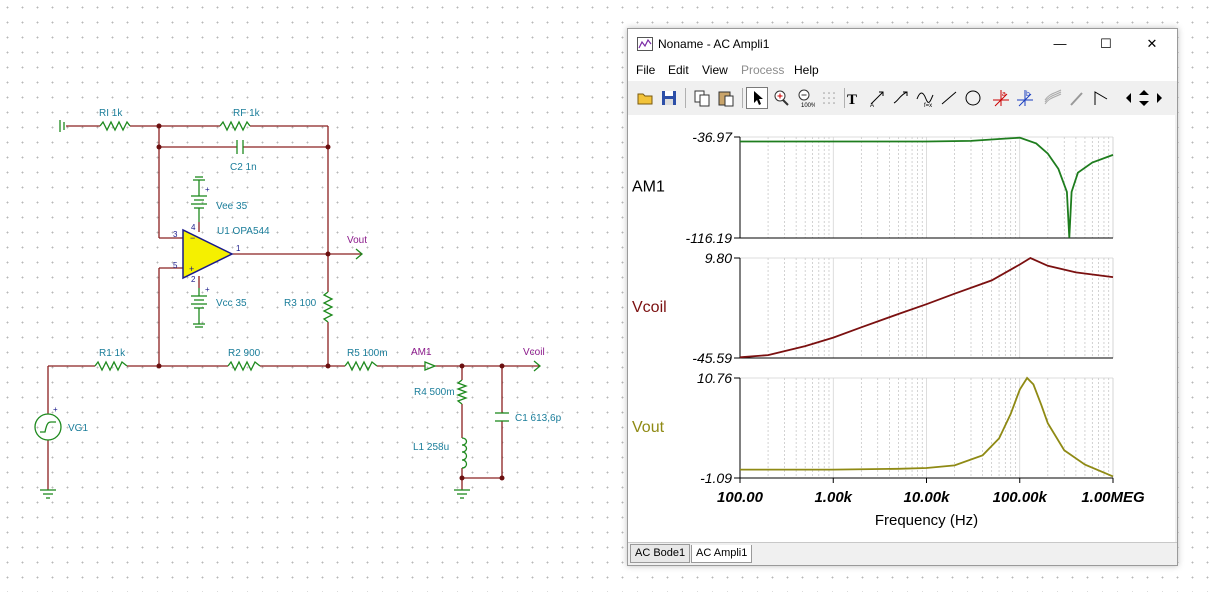 The image size is (1210, 592). Describe the element at coordinates (712, 137) in the screenshot. I see `y-tick-label-max: -36.97` at that location.